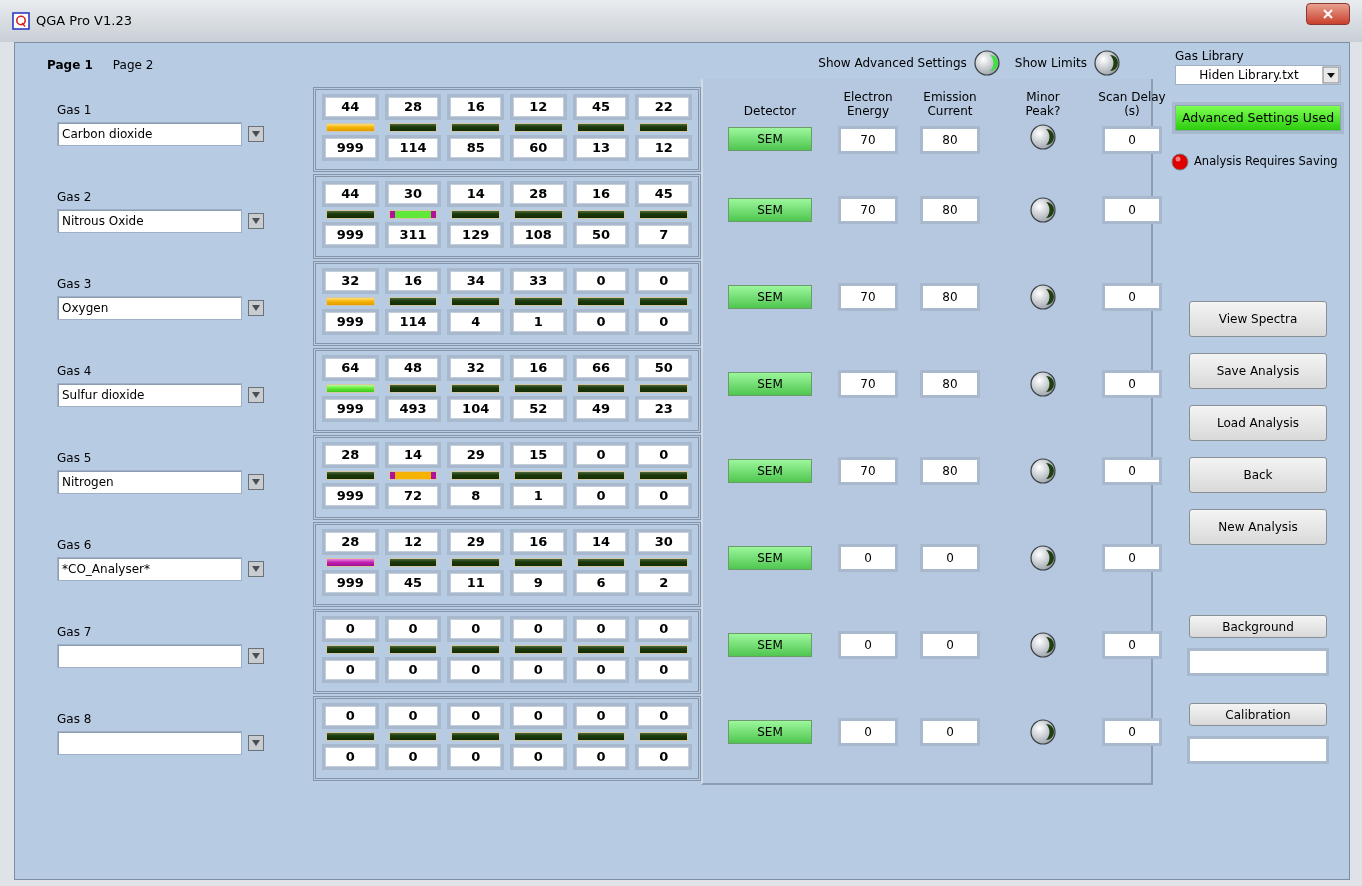  What do you see at coordinates (664, 583) in the screenshot?
I see `value-field: 2` at bounding box center [664, 583].